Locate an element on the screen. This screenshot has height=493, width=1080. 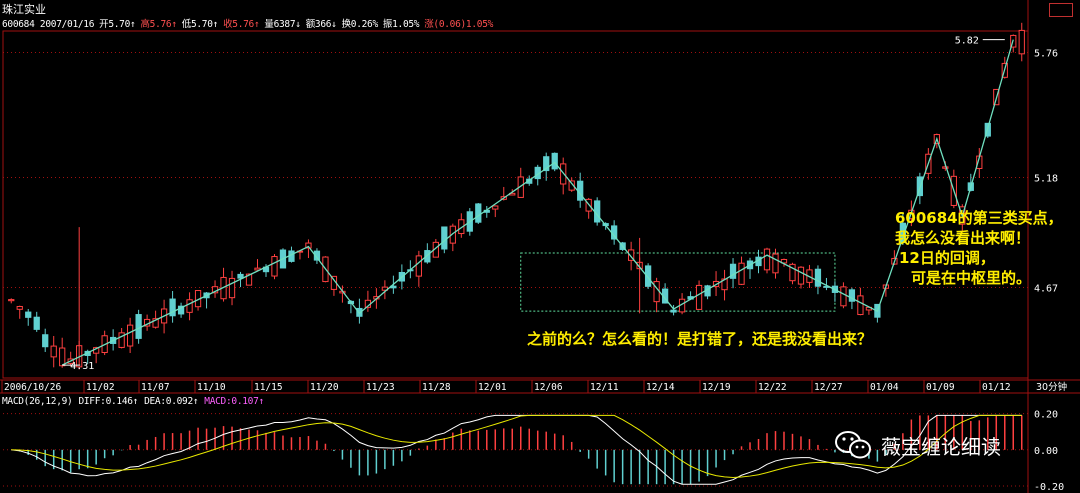
date-tick-label: 11/23 is located at coordinates (380, 387).